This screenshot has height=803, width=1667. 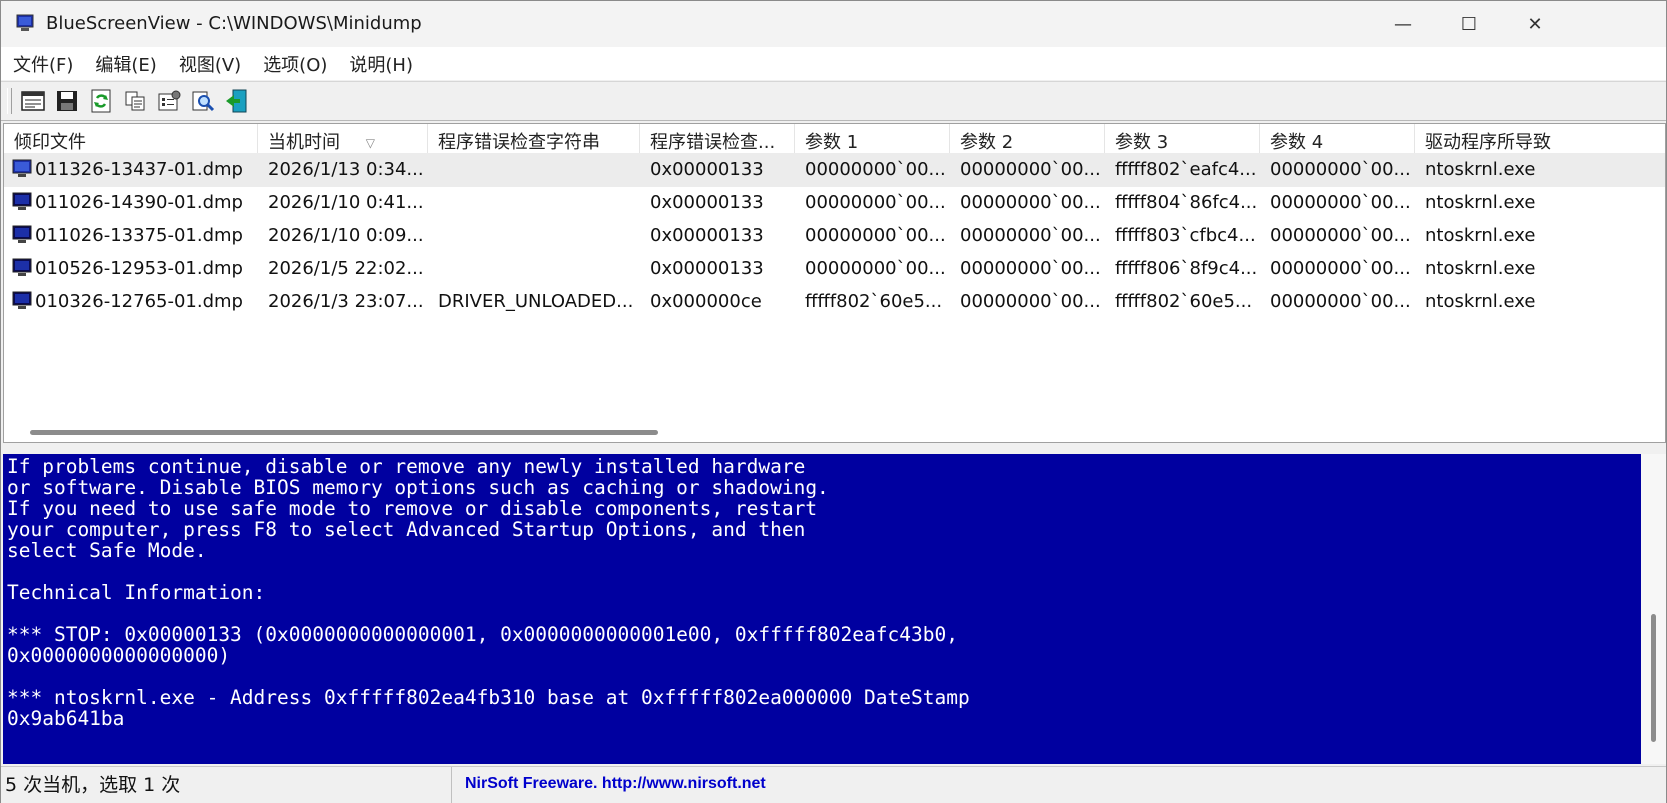 What do you see at coordinates (9, 101) in the screenshot?
I see `toolbar-grip` at bounding box center [9, 101].